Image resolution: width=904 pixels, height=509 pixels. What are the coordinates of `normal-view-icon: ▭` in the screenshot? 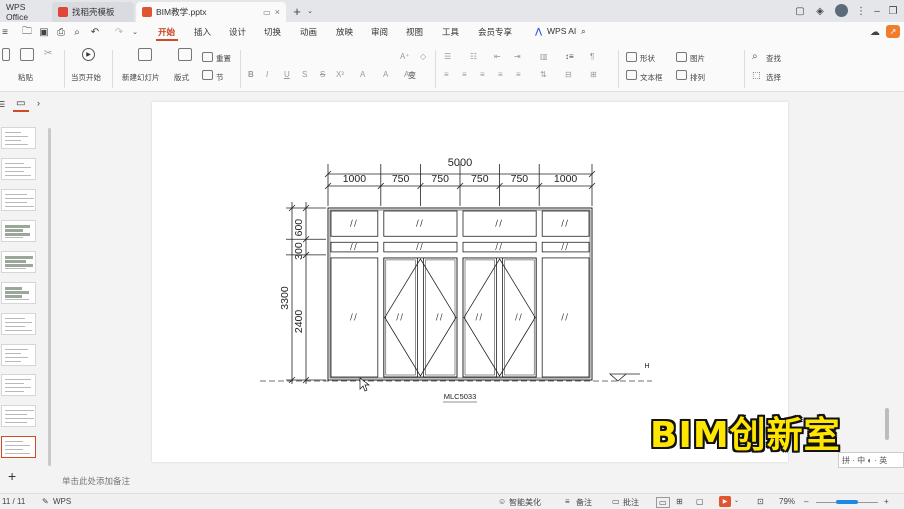 It's located at (663, 502).